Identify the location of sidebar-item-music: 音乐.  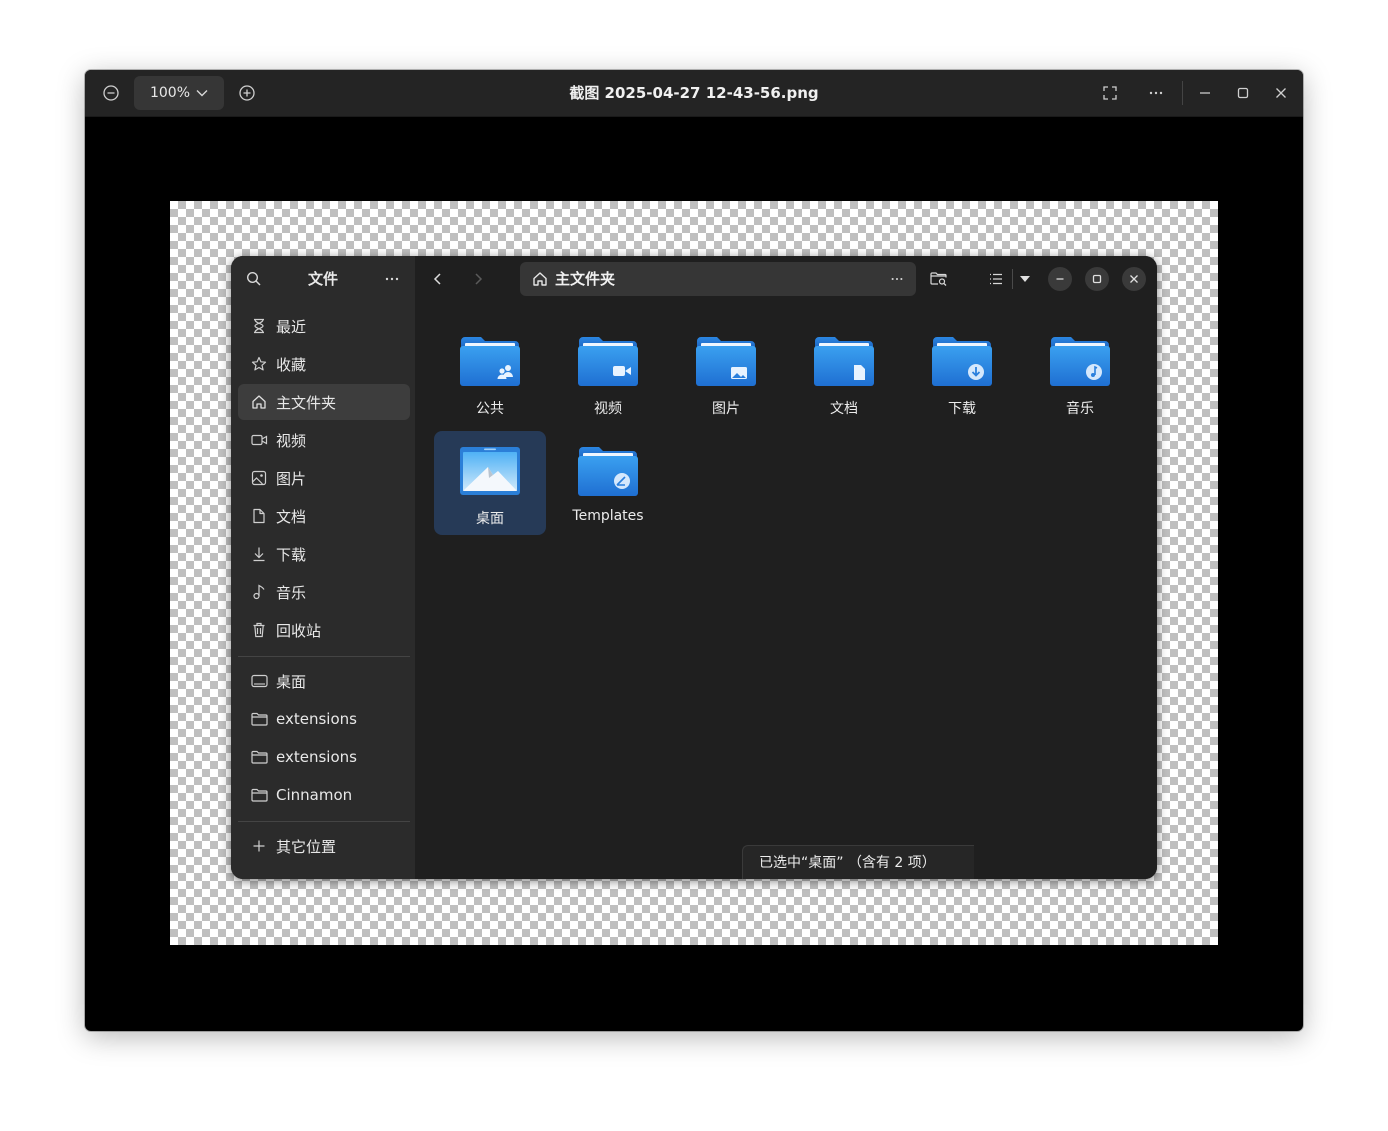
(324, 592).